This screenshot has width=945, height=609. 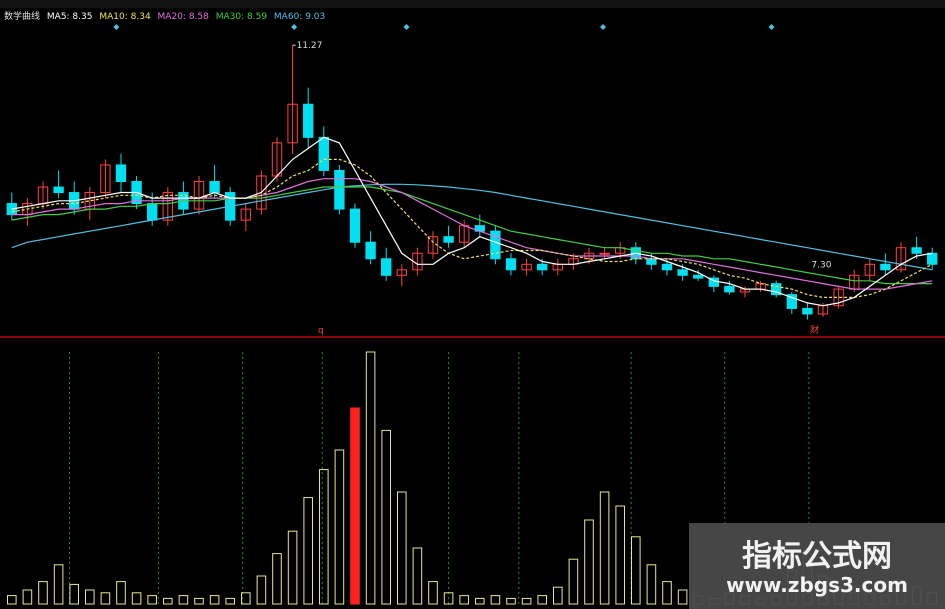 I want to click on marker-q: q, so click(x=321, y=331).